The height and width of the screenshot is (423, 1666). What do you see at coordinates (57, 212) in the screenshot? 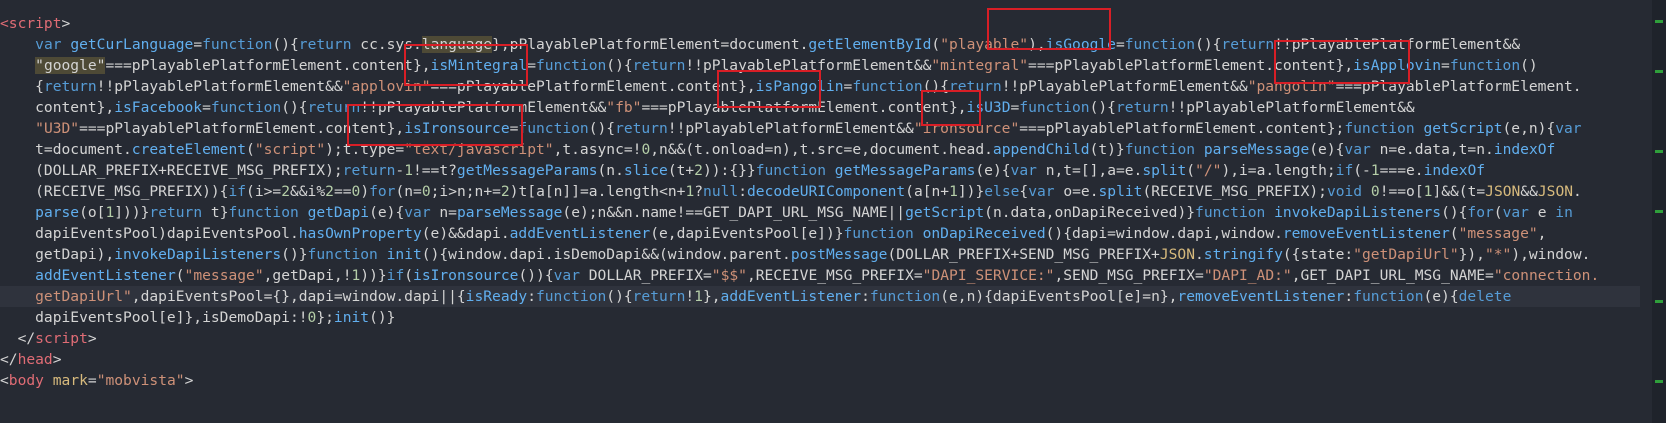
I see `code-token: parse` at bounding box center [57, 212].